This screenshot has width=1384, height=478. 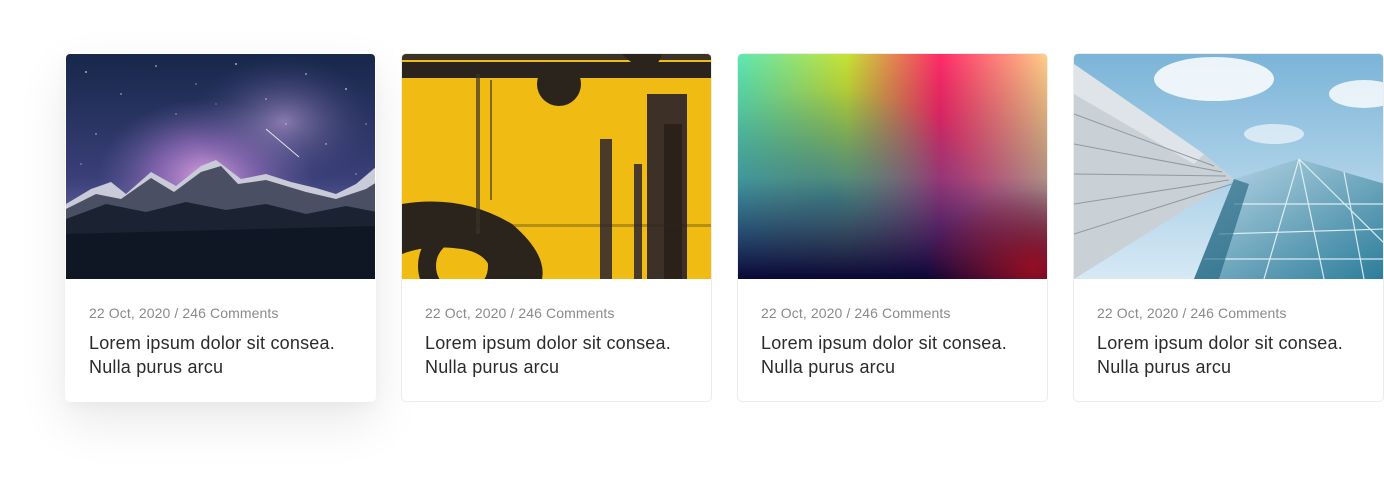 What do you see at coordinates (892, 166) in the screenshot?
I see `color-gradient-image` at bounding box center [892, 166].